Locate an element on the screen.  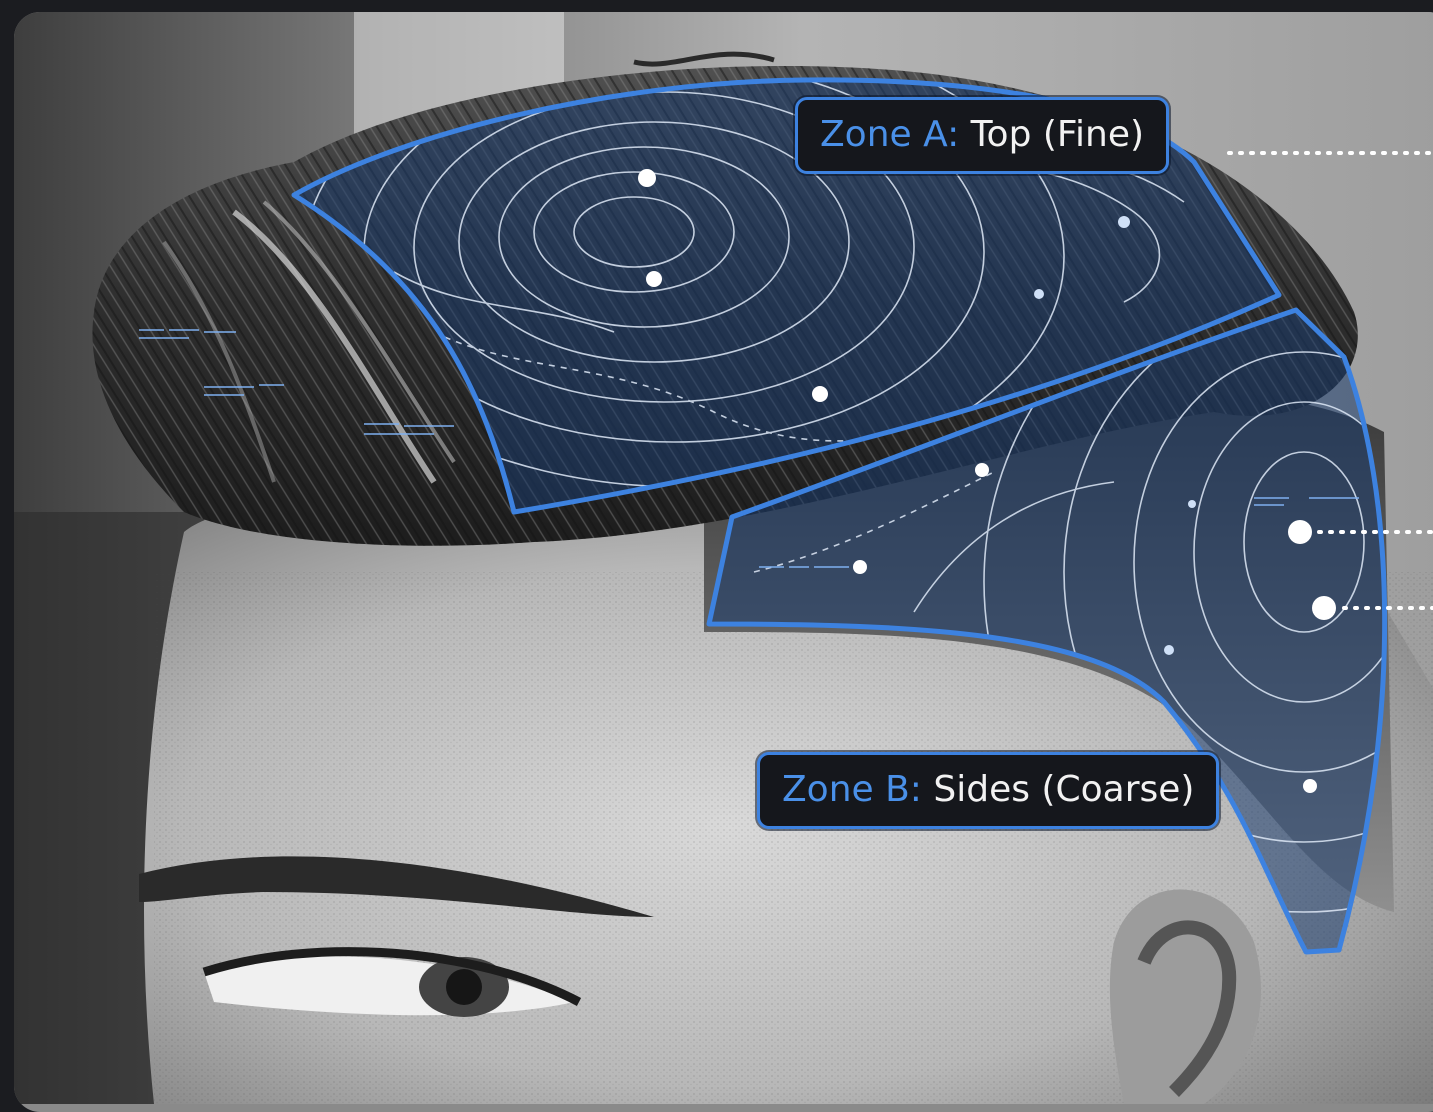
zone-a-id: Zone A: is located at coordinates (890, 134).